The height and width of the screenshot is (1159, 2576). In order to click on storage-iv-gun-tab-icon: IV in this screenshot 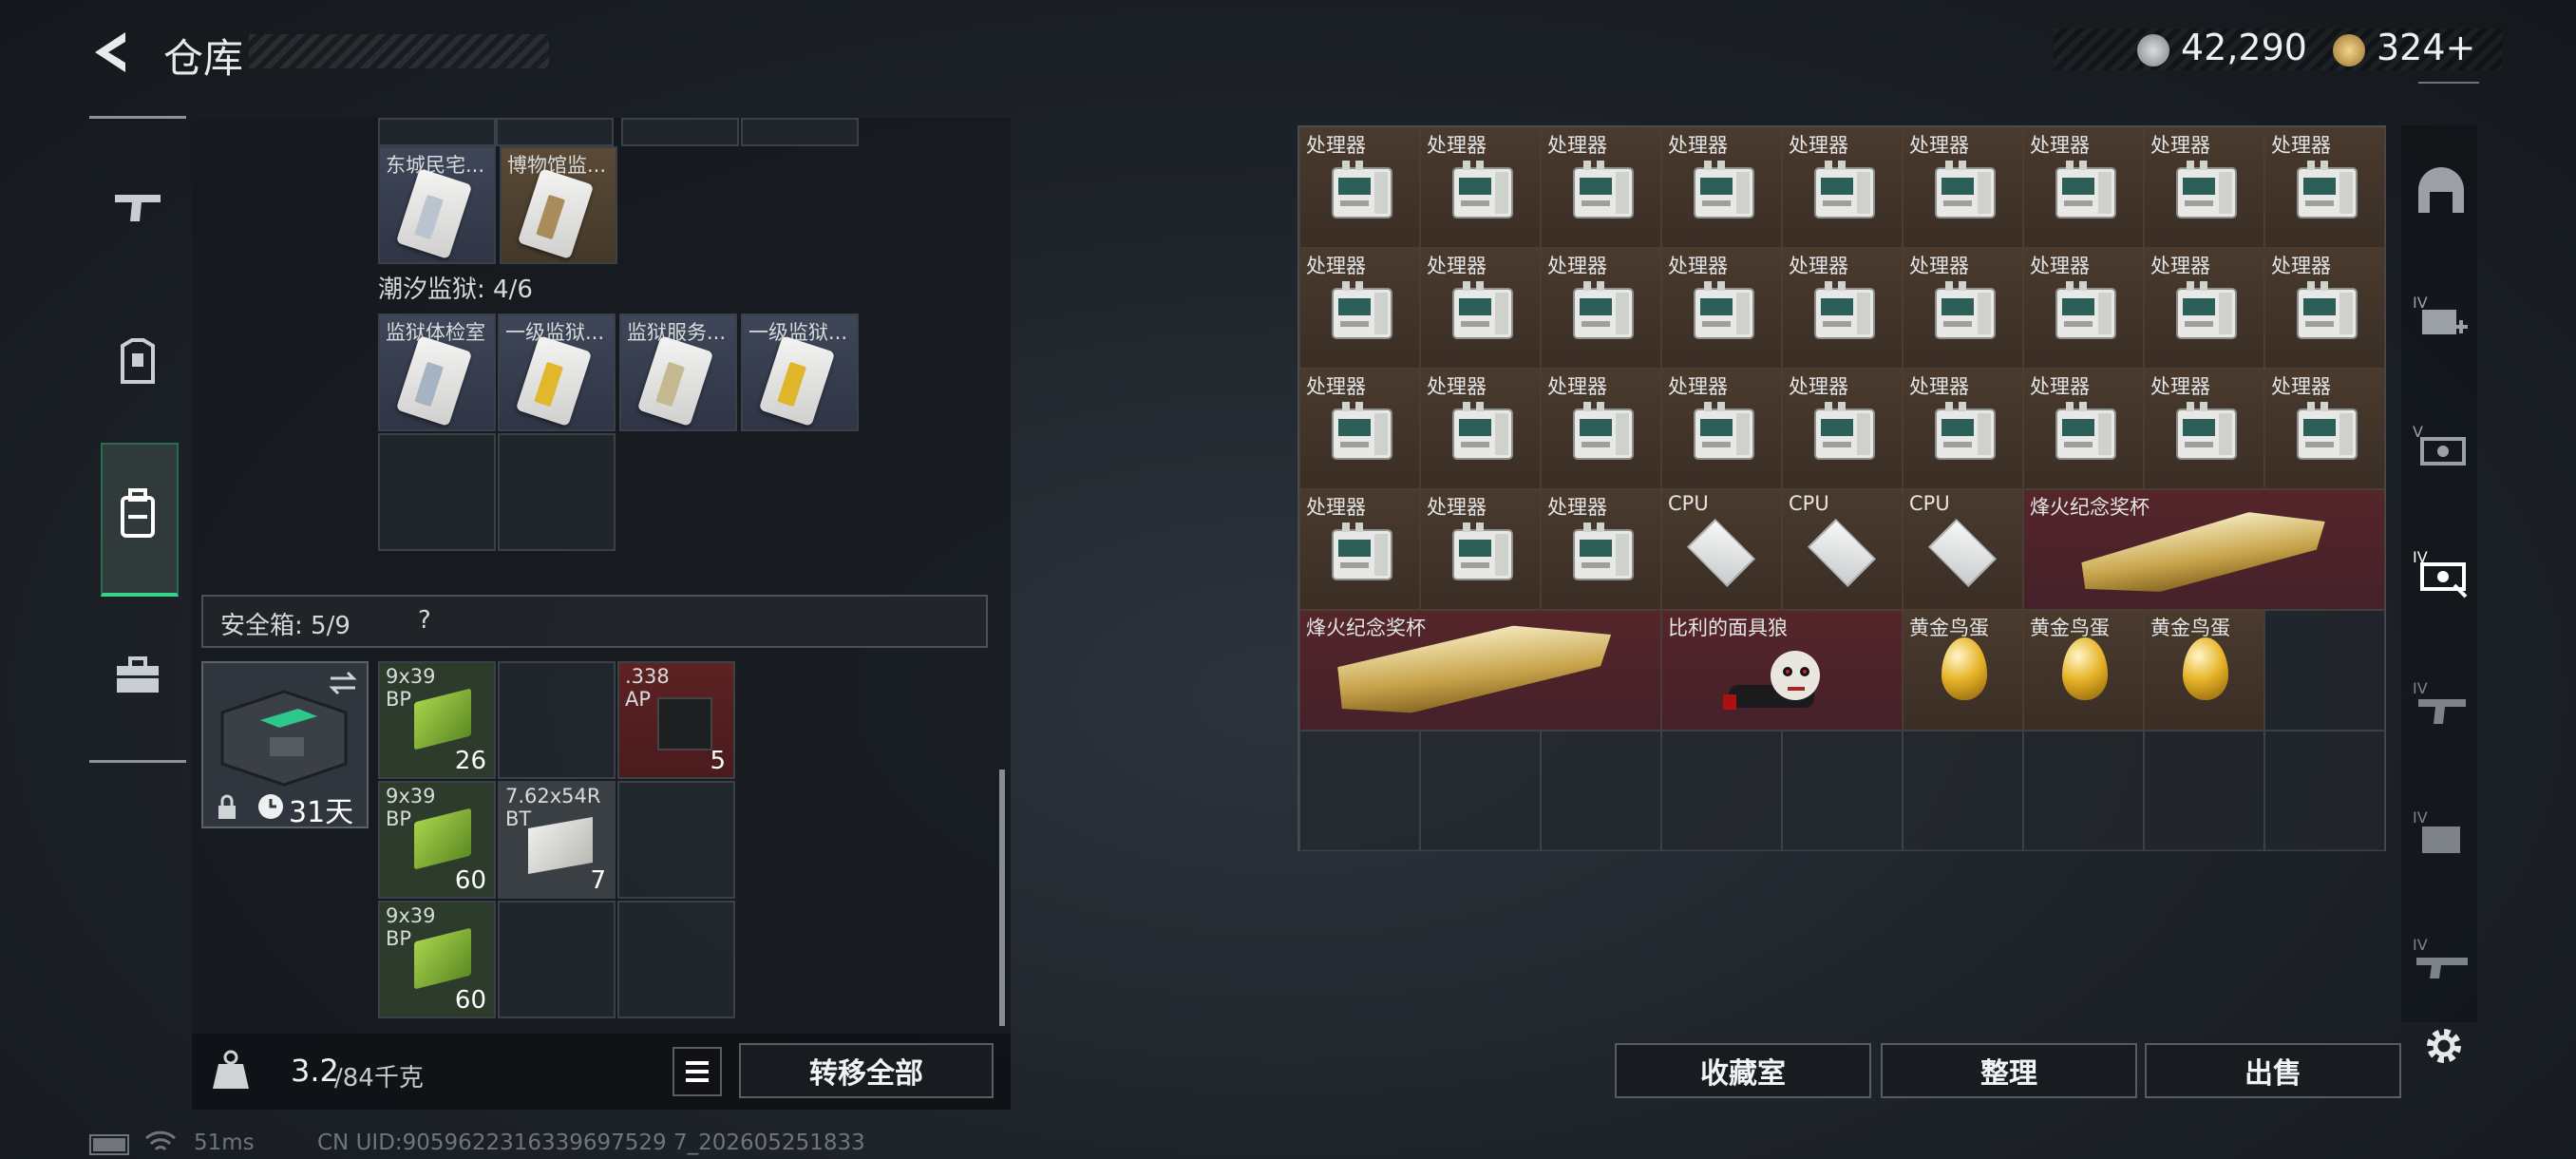, I will do `click(2441, 703)`.